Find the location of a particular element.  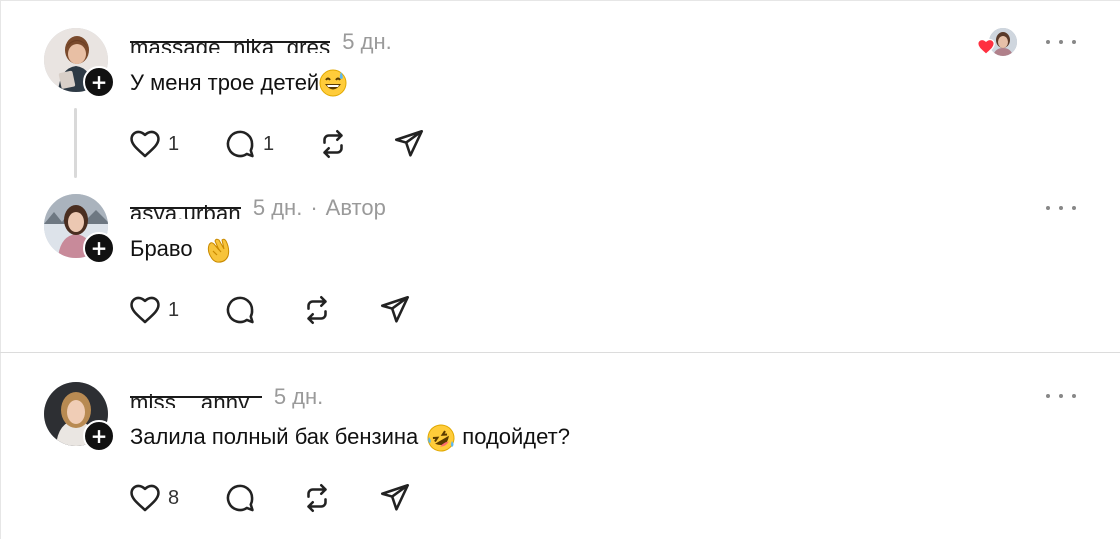

comment-text-content: Залила полный бак бензина is located at coordinates (274, 436).